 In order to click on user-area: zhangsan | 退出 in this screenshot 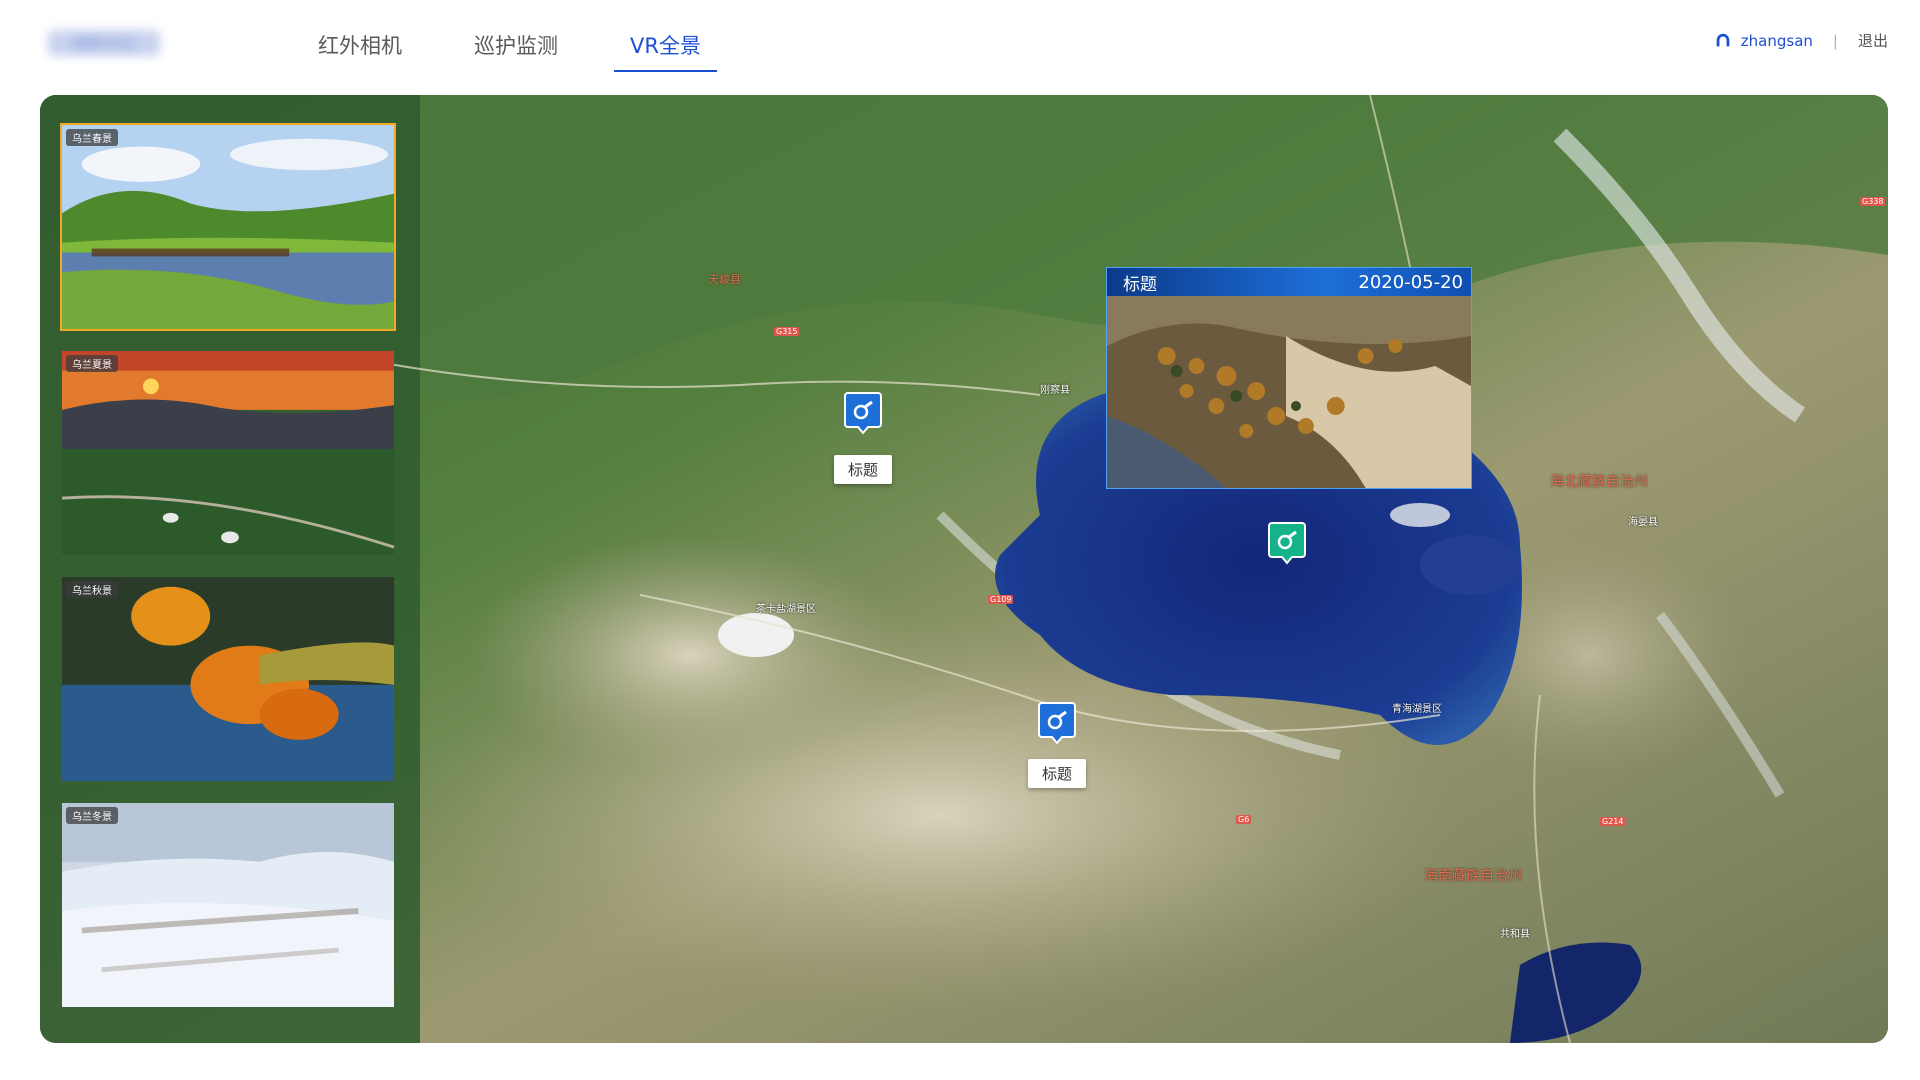, I will do `click(1801, 40)`.